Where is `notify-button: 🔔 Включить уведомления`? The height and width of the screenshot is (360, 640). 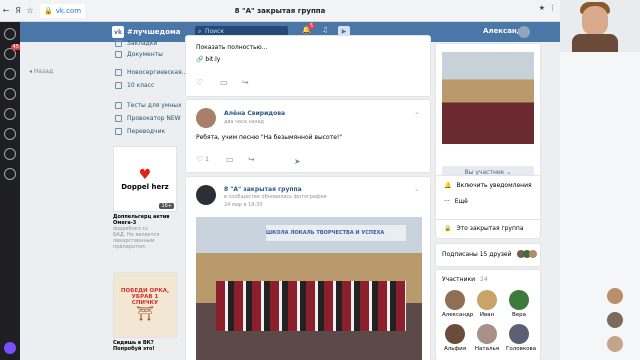 notify-button: 🔔 Включить уведомления is located at coordinates (488, 185).